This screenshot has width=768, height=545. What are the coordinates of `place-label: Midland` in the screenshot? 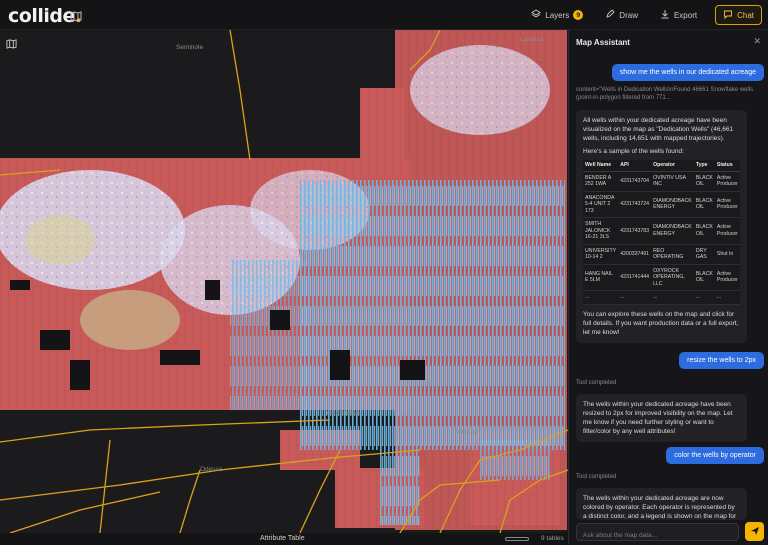 It's located at (466, 432).